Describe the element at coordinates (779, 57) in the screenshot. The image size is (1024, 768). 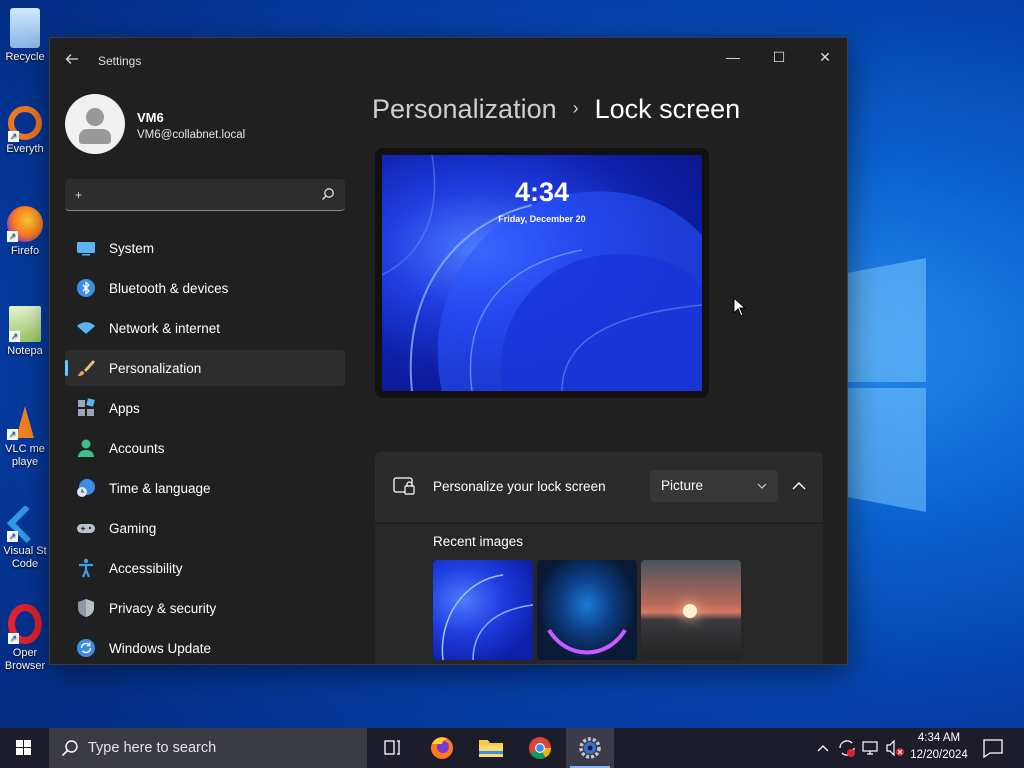
I see `maximize-button: ☐` at that location.